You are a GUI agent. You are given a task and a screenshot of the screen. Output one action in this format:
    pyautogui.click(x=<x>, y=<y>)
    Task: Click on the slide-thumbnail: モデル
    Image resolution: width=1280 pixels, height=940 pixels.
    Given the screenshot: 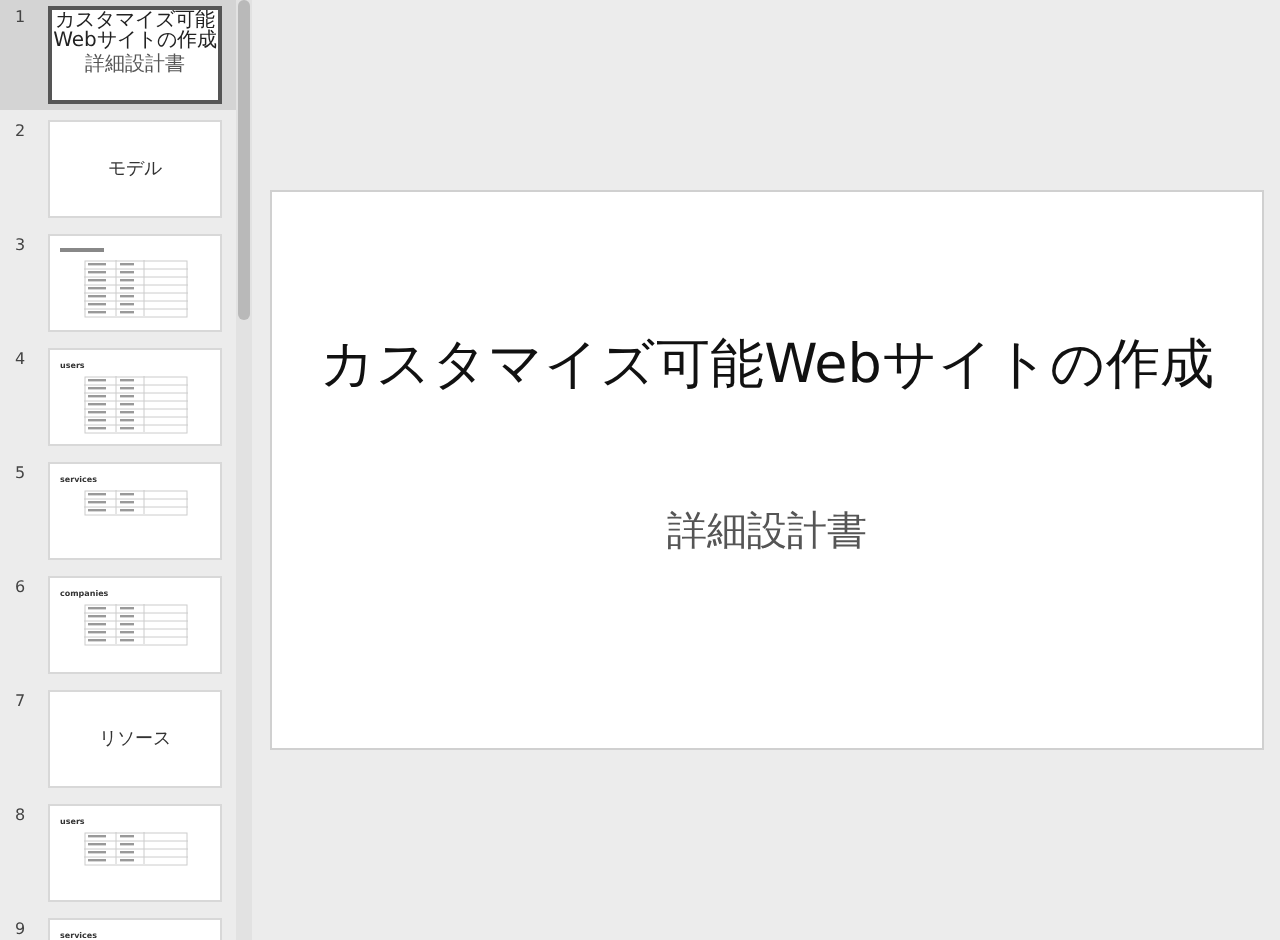 What is the action you would take?
    pyautogui.click(x=135, y=169)
    